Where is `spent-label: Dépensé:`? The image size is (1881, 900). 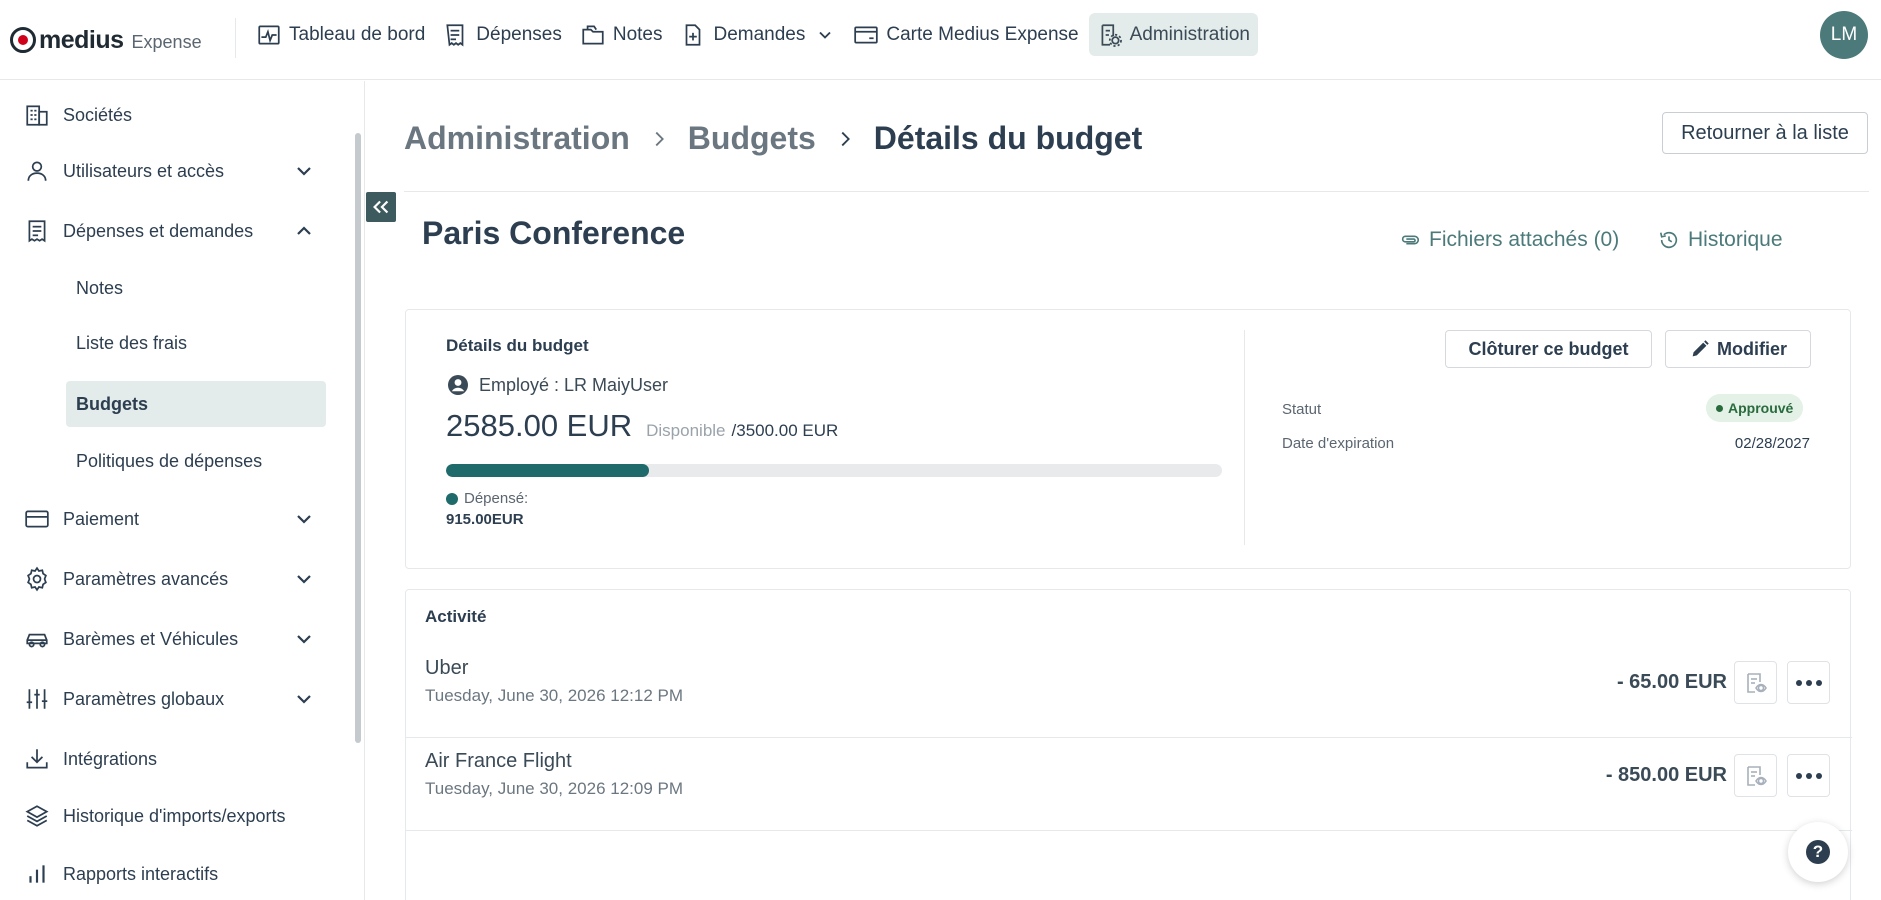
spent-label: Dépensé: is located at coordinates (496, 498).